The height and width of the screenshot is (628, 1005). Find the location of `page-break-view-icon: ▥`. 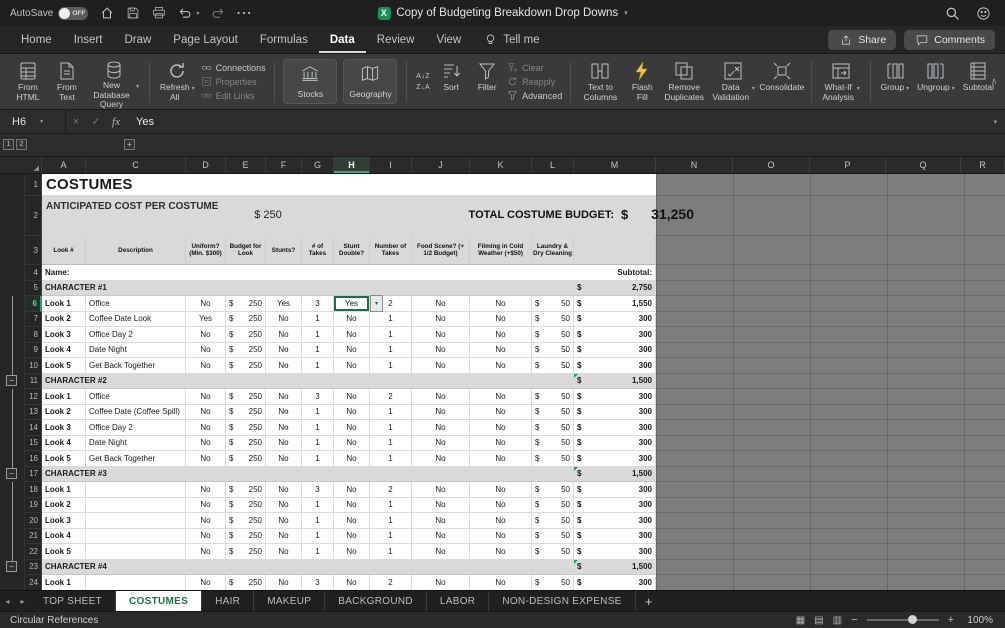

page-break-view-icon: ▥ is located at coordinates (837, 620).